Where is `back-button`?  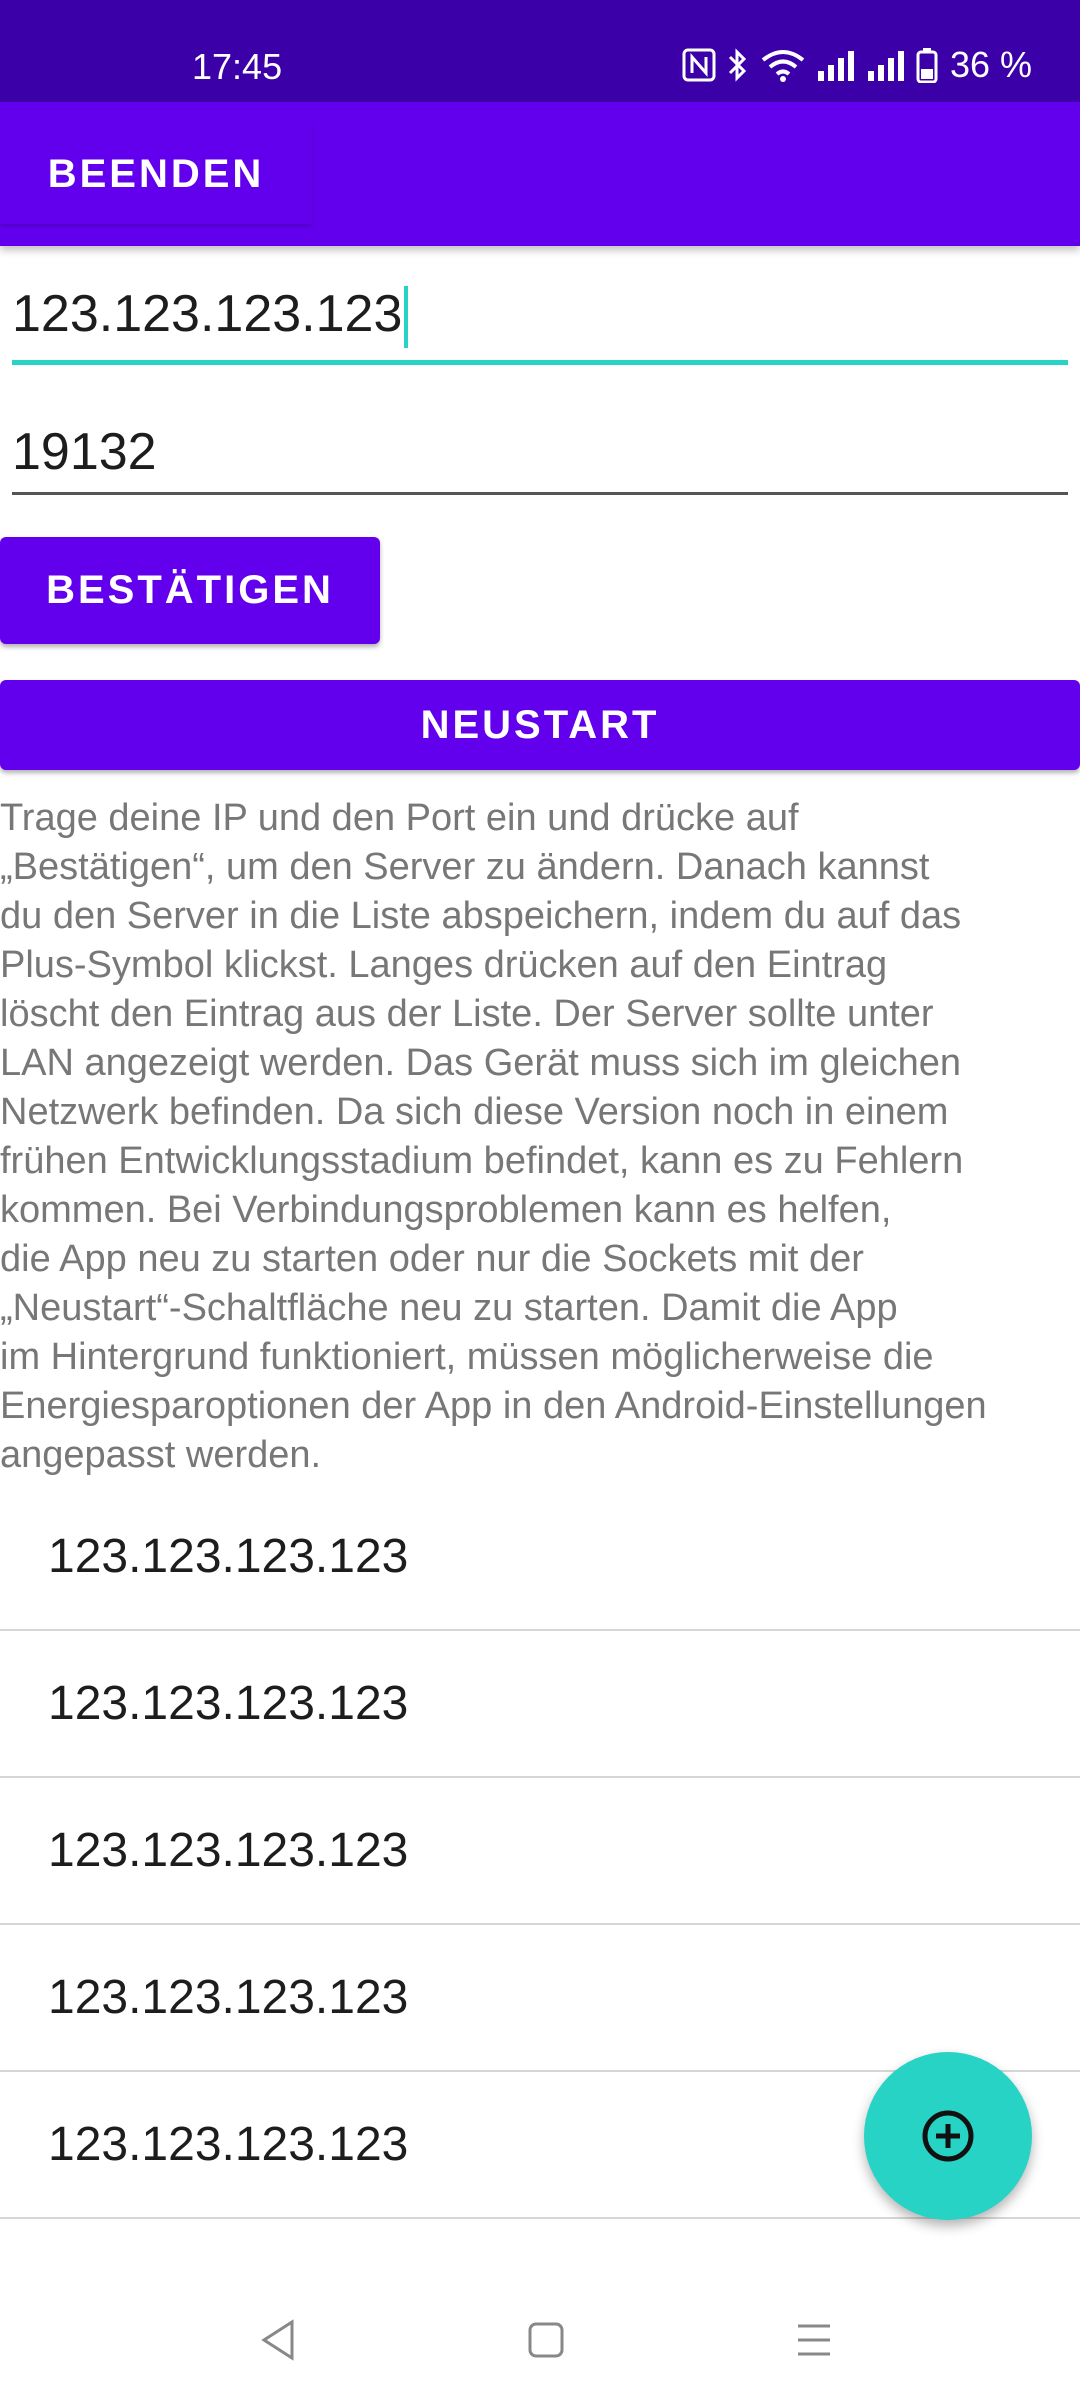 back-button is located at coordinates (278, 2340).